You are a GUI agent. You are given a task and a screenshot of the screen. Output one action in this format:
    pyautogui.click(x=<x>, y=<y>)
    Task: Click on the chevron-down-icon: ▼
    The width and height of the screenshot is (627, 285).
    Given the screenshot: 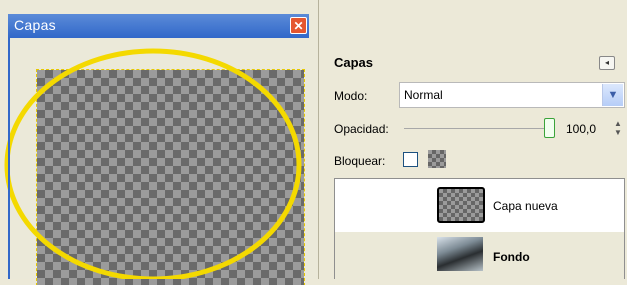 What is the action you would take?
    pyautogui.click(x=612, y=95)
    